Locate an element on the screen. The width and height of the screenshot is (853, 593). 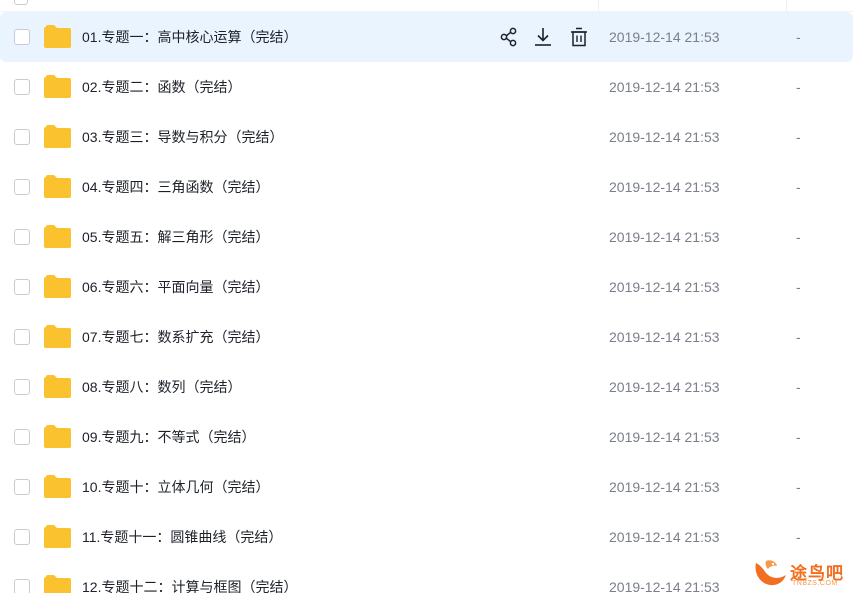
download-icon is located at coordinates (543, 37).